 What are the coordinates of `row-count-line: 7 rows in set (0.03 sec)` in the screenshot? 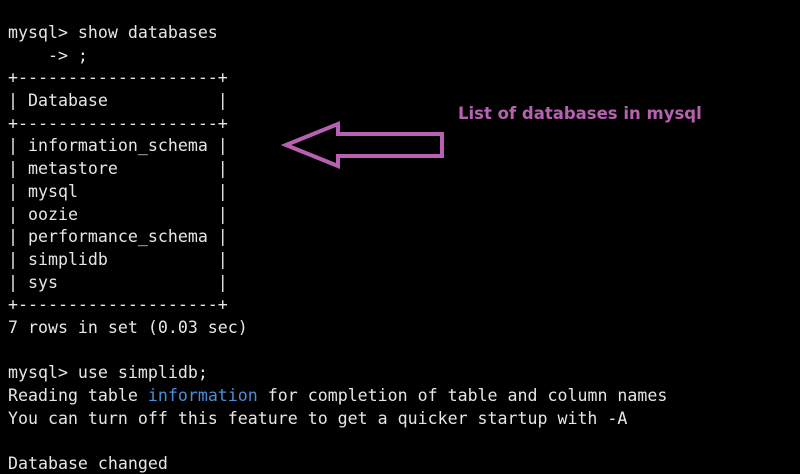 It's located at (128, 327).